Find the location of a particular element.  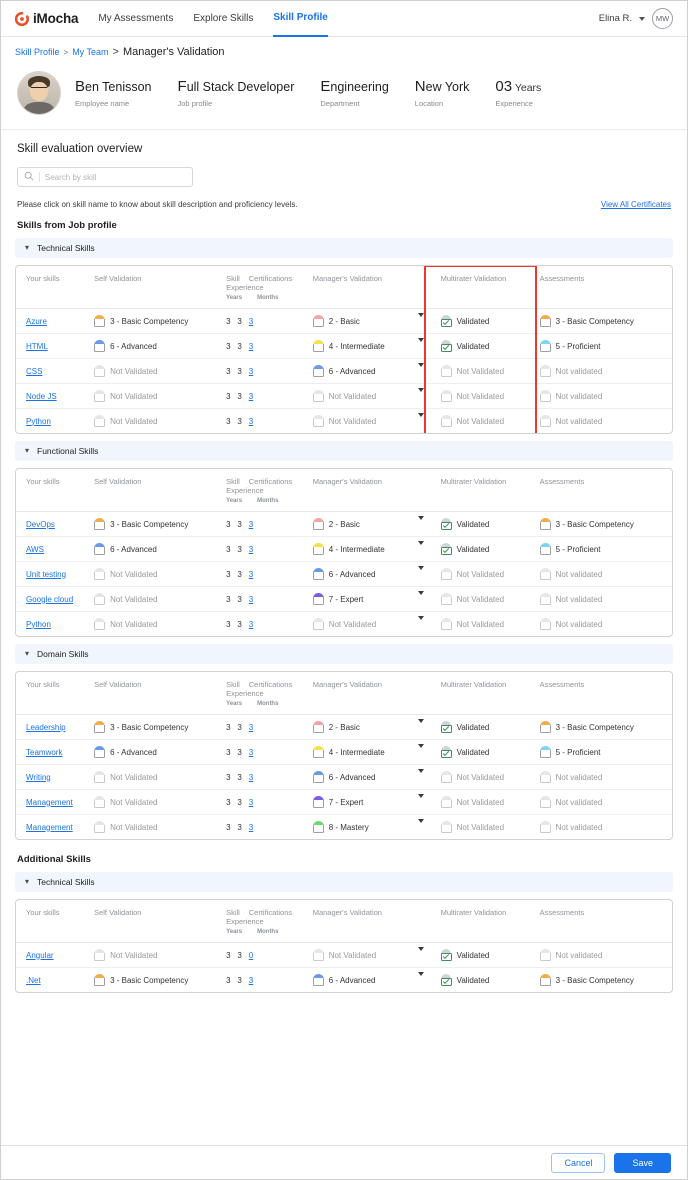

self-validation-label: Not Validated is located at coordinates (134, 802).